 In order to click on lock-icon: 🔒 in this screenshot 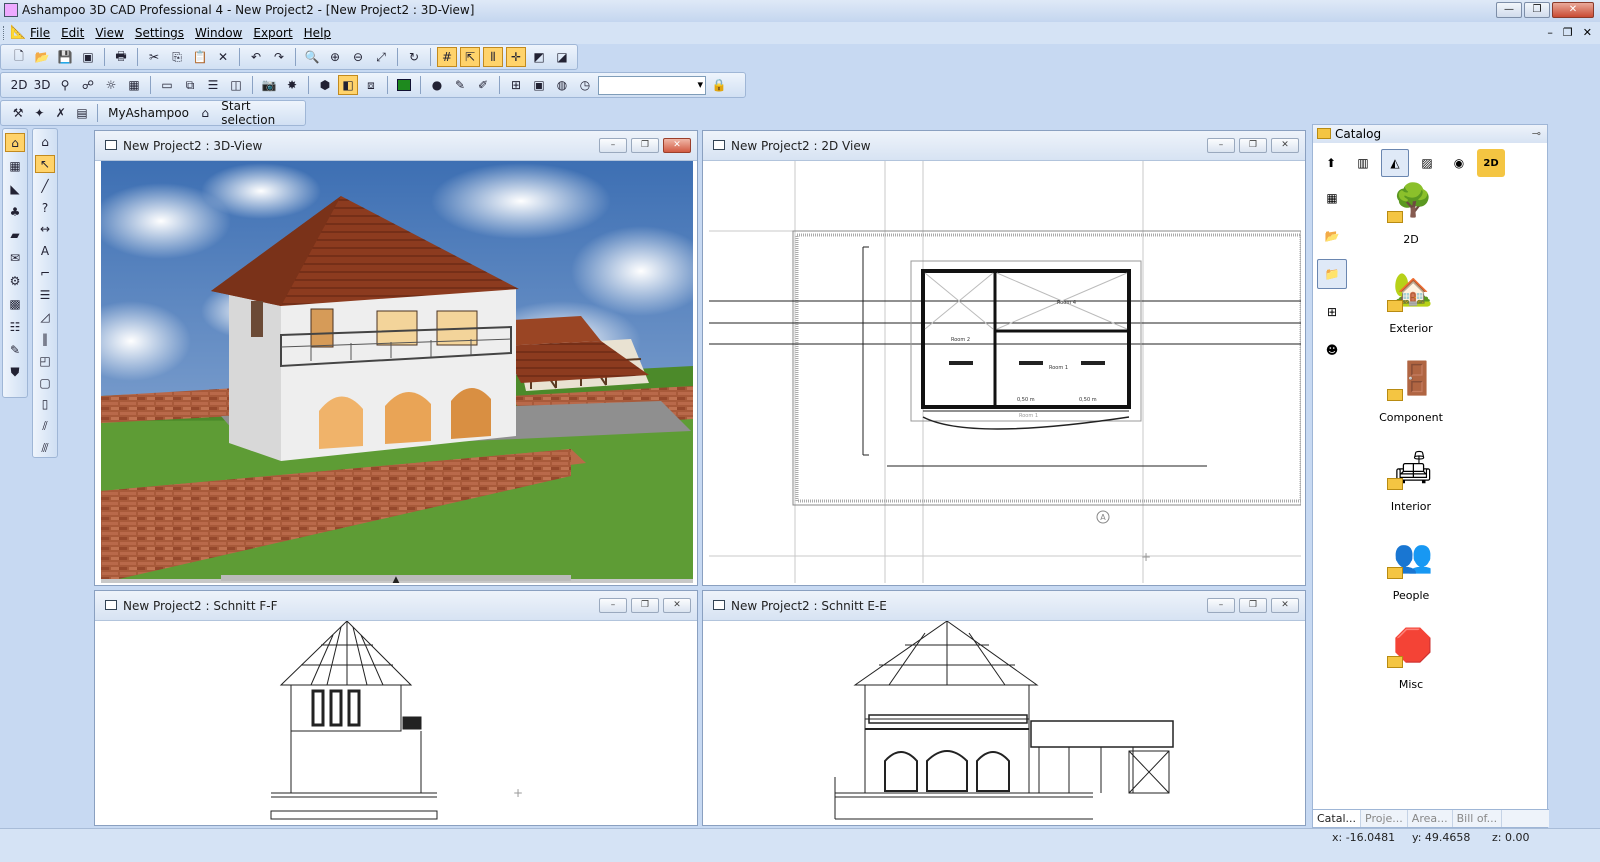, I will do `click(719, 85)`.